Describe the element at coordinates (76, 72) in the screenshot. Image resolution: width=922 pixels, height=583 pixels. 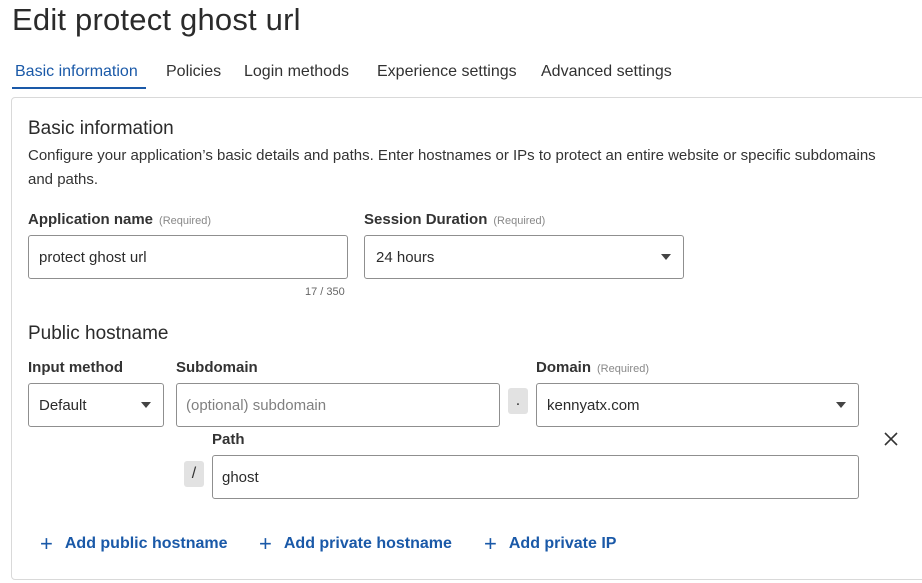
I see `tab-basic-information: Basic information` at that location.